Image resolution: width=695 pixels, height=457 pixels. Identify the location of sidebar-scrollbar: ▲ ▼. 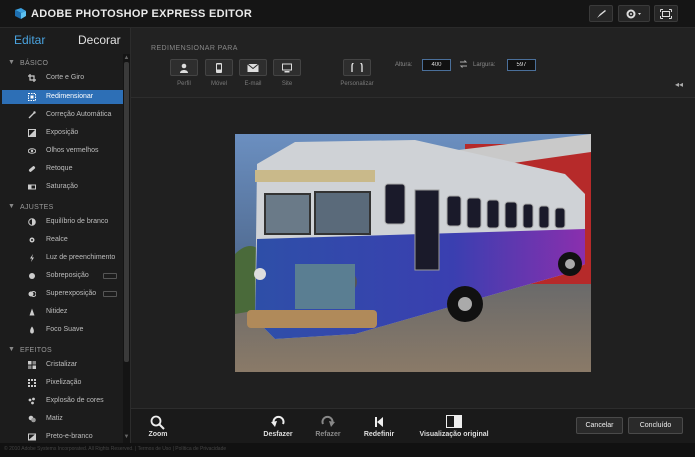
(126, 248).